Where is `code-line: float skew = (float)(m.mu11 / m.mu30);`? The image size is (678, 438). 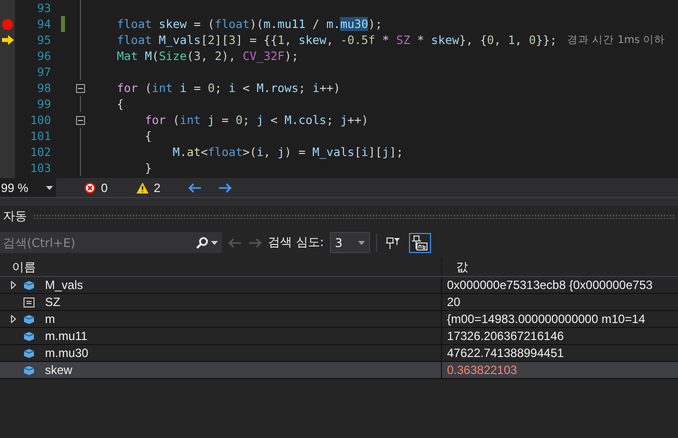 code-line: float skew = (float)(m.mu11 / m.mu30); is located at coordinates (249, 24).